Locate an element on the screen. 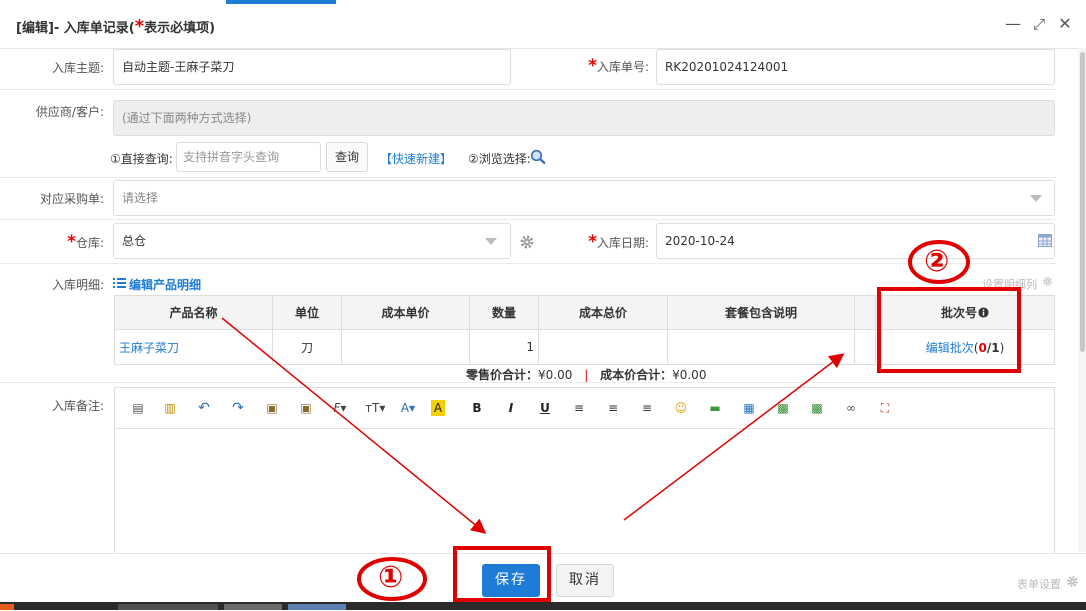 Image resolution: width=1086 pixels, height=611 pixels. direct-query-input: 支持拼音字头查询 is located at coordinates (248, 157).